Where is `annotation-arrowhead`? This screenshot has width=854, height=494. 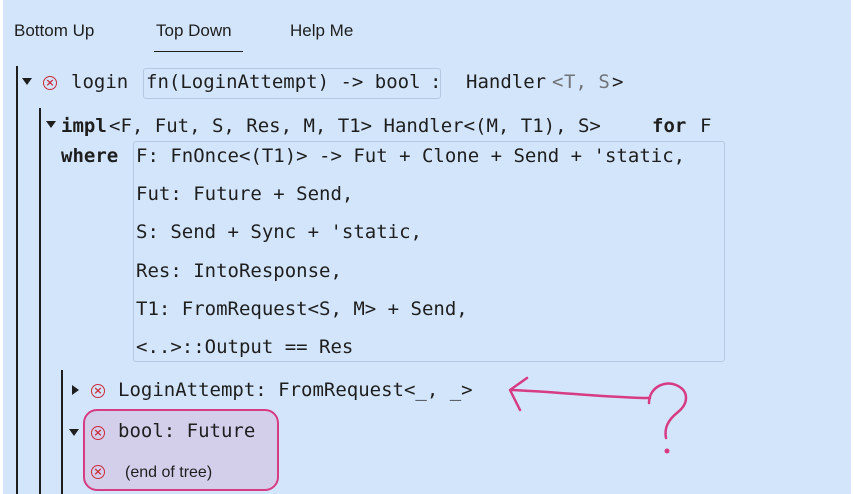 annotation-arrowhead is located at coordinates (518, 394).